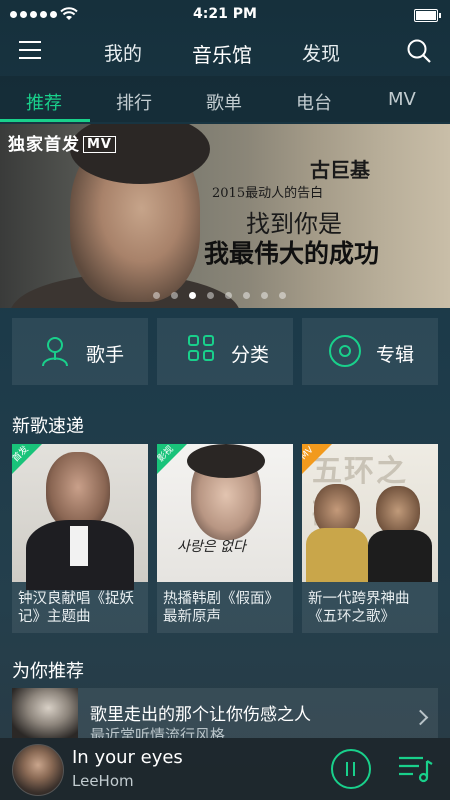 This screenshot has height=800, width=450. I want to click on header: 我的 音乐馆 发现, so click(225, 53).